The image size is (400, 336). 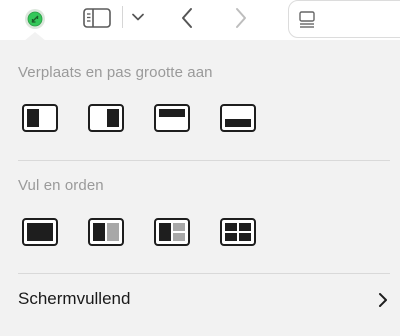 I want to click on move-resize-options, so click(x=154, y=118).